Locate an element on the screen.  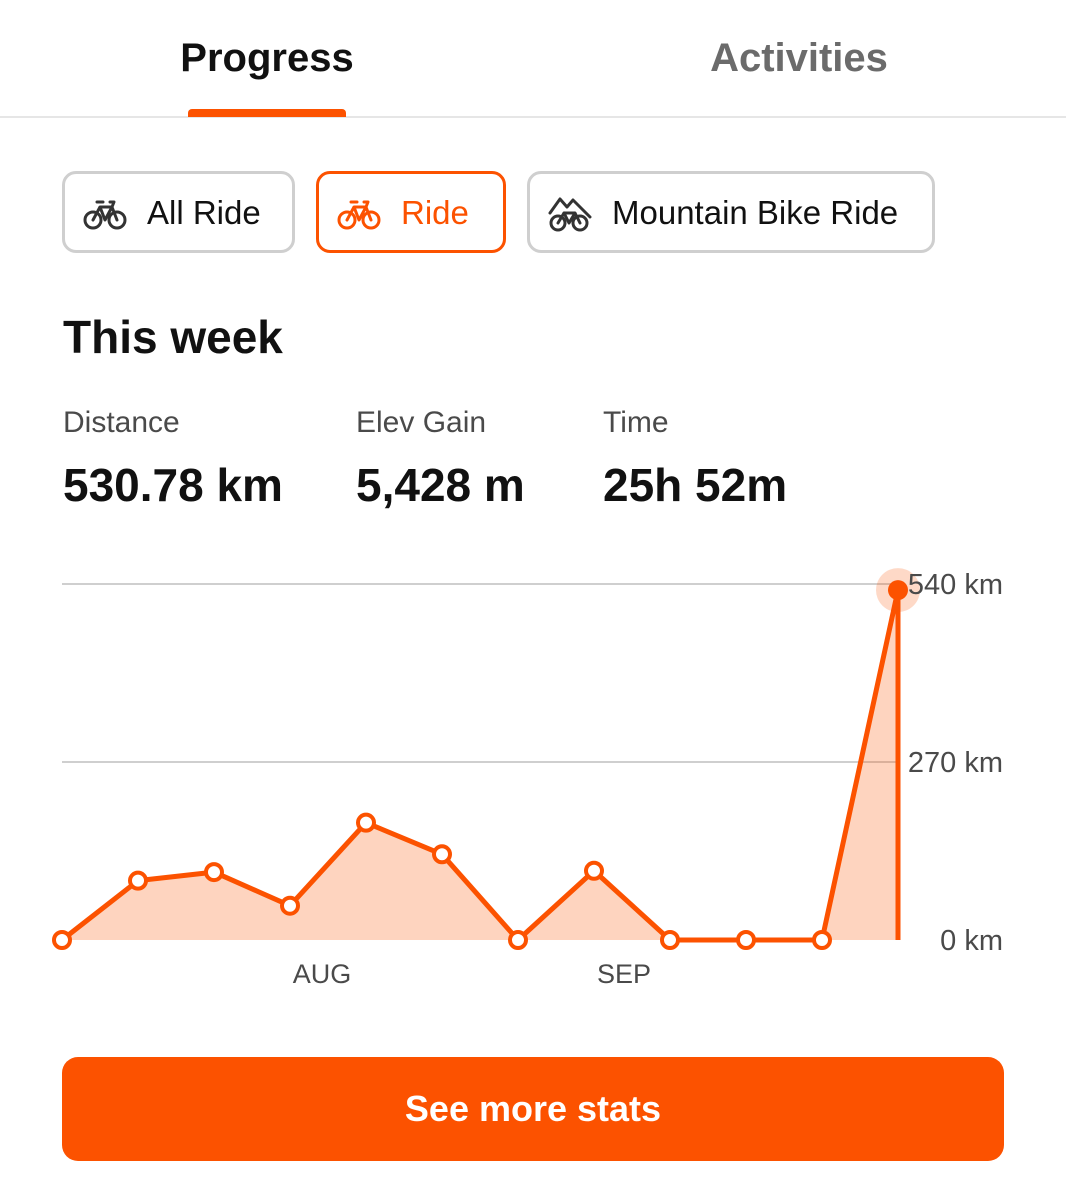
distance-value: 530.78 km is located at coordinates (173, 485).